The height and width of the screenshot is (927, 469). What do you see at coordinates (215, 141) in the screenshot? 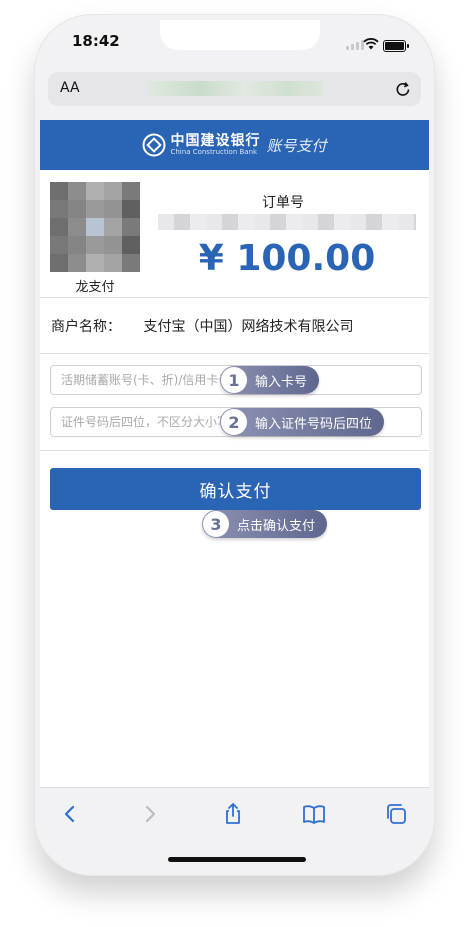
I see `bank-name-zh: 中国建设银行` at bounding box center [215, 141].